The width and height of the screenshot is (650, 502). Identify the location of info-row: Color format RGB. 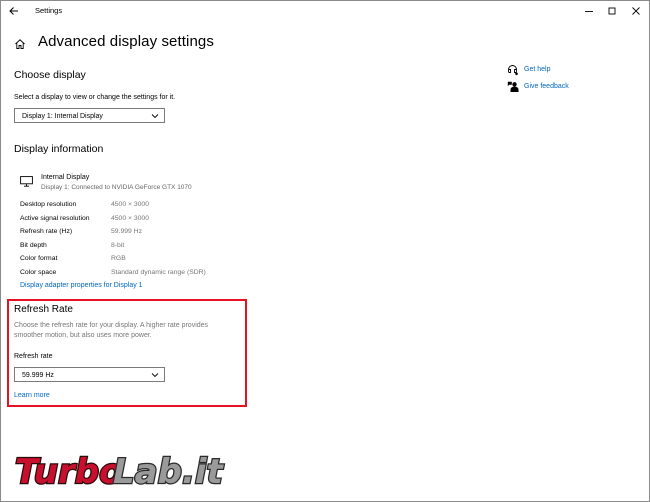
(135, 260).